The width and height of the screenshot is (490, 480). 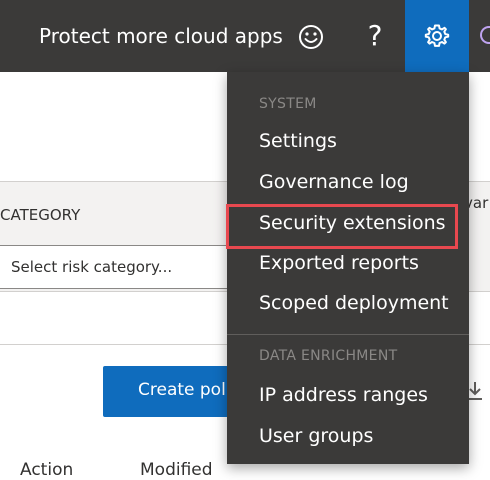 What do you see at coordinates (339, 263) in the screenshot?
I see `menu-item-exported-reports: Exported reports` at bounding box center [339, 263].